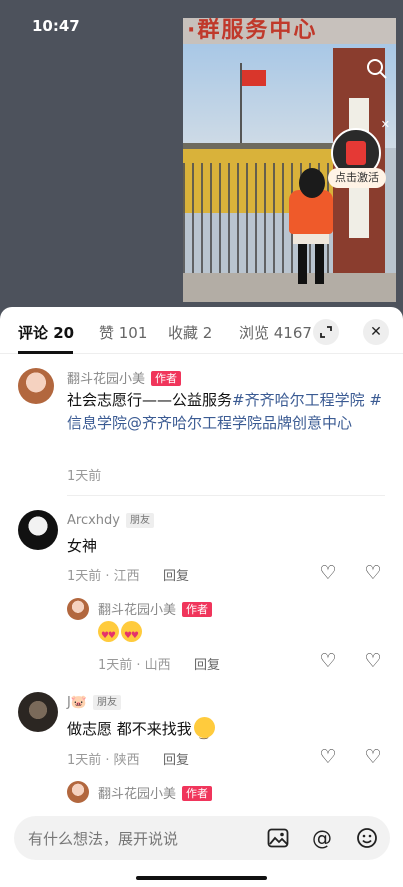 The height and width of the screenshot is (887, 403). I want to click on comment-meta: 1天前 · 陕西, so click(103, 760).